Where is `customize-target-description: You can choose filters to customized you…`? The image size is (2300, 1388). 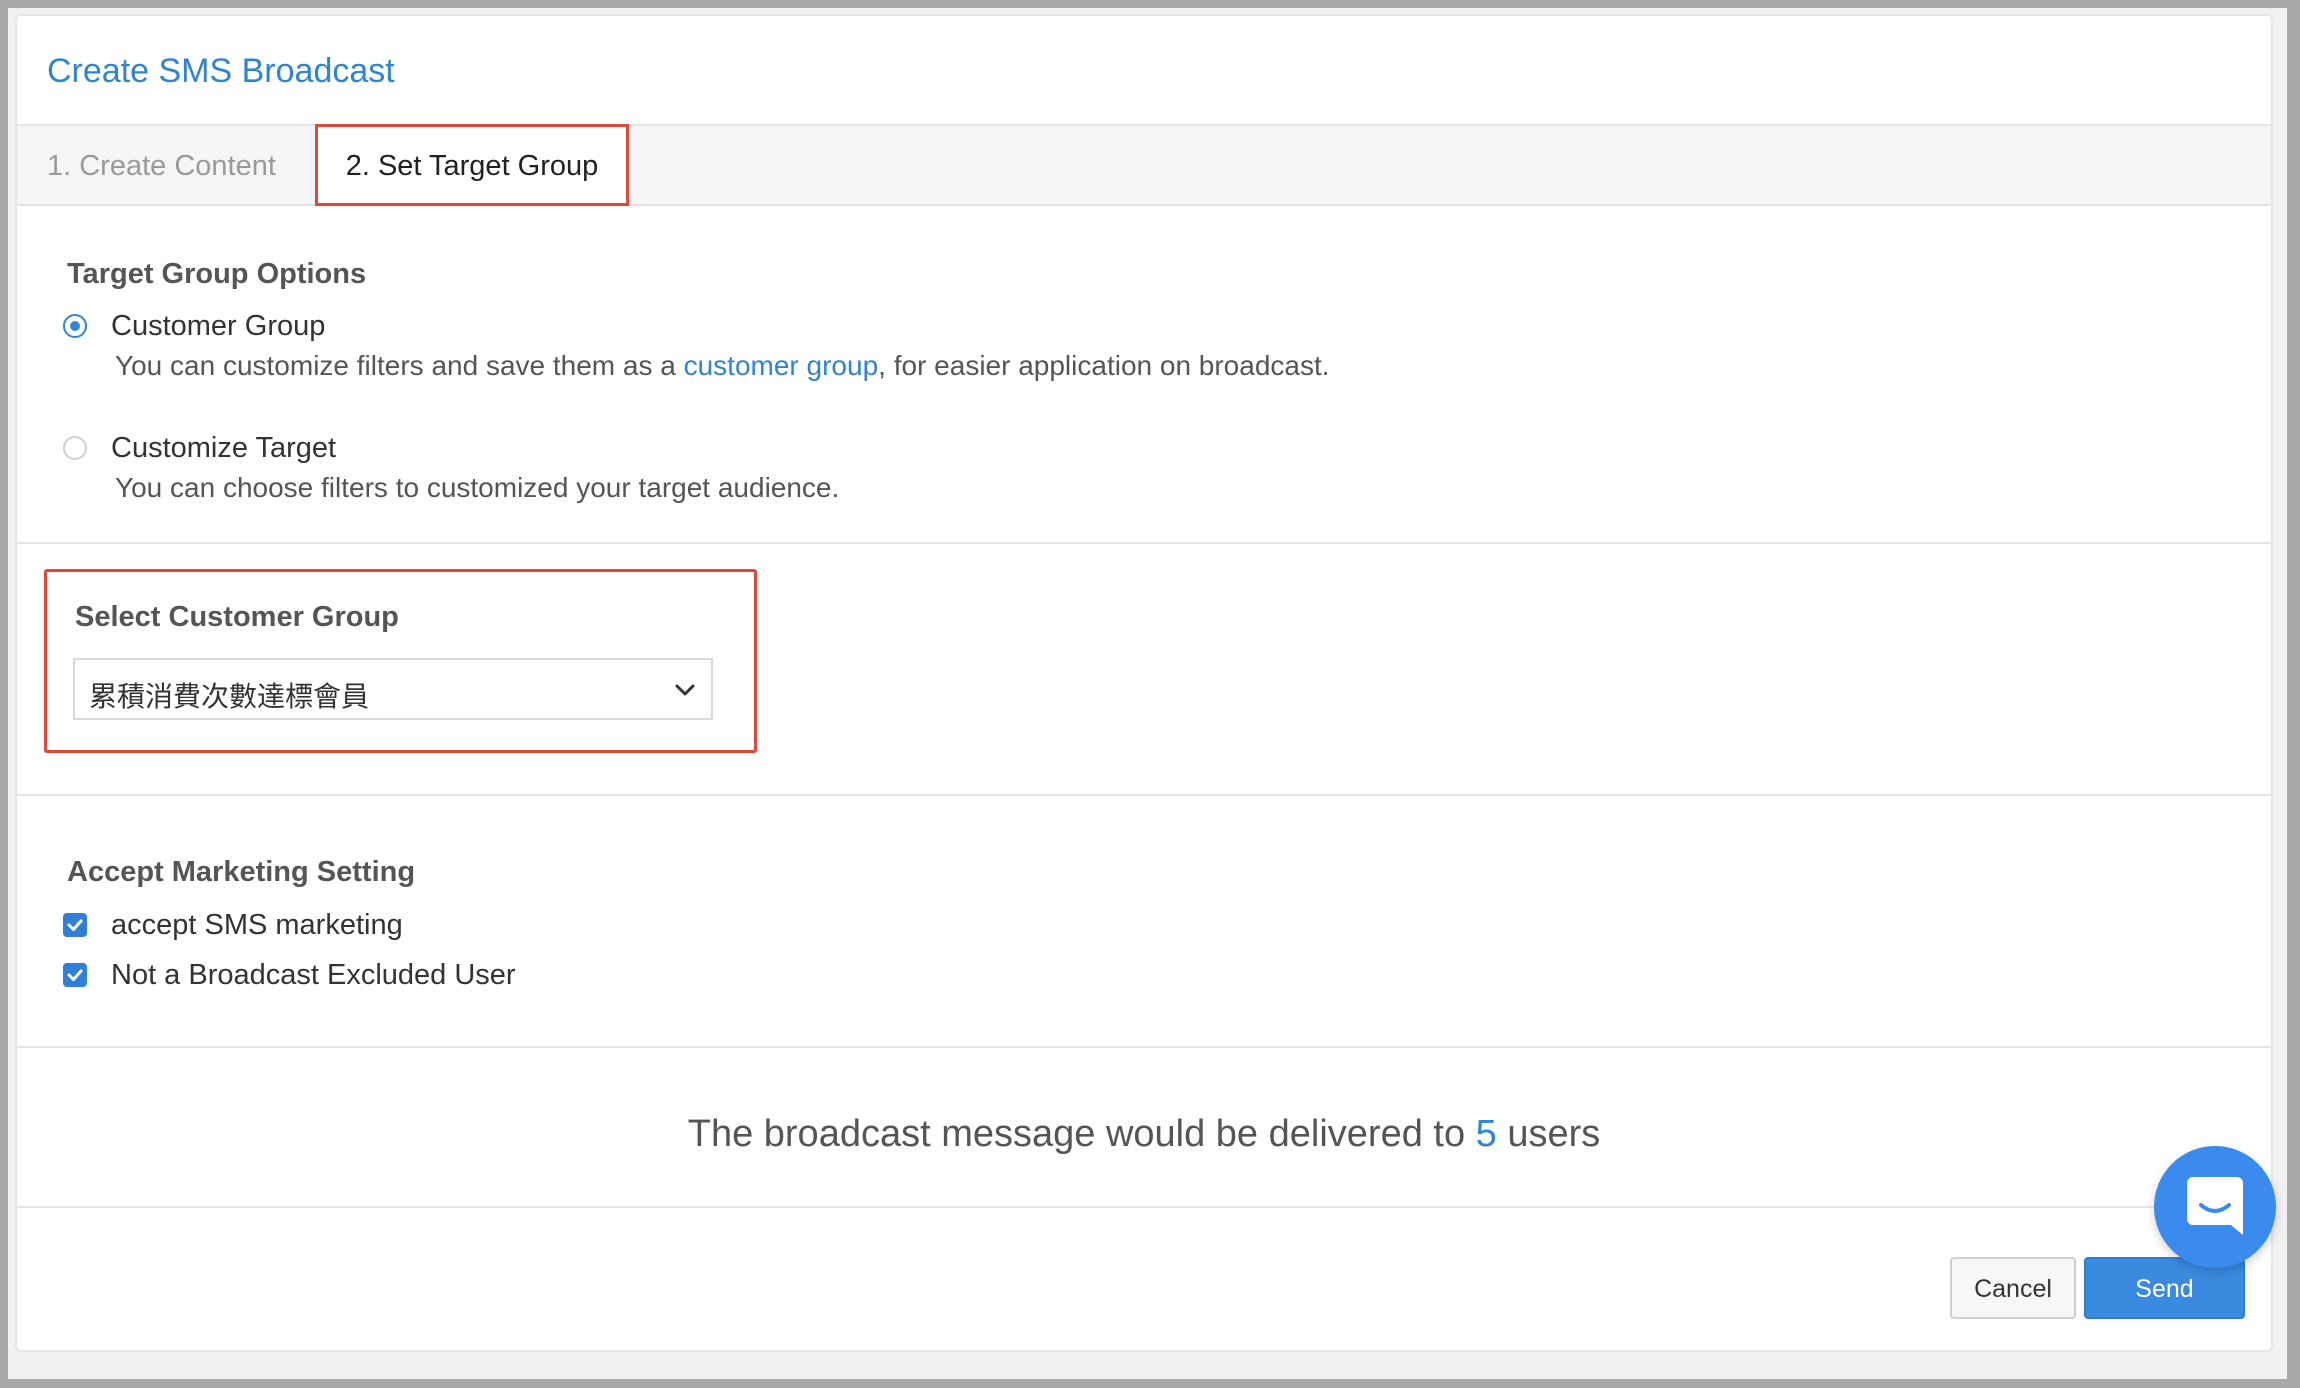
customize-target-description: You can choose filters to customized you… is located at coordinates (477, 487).